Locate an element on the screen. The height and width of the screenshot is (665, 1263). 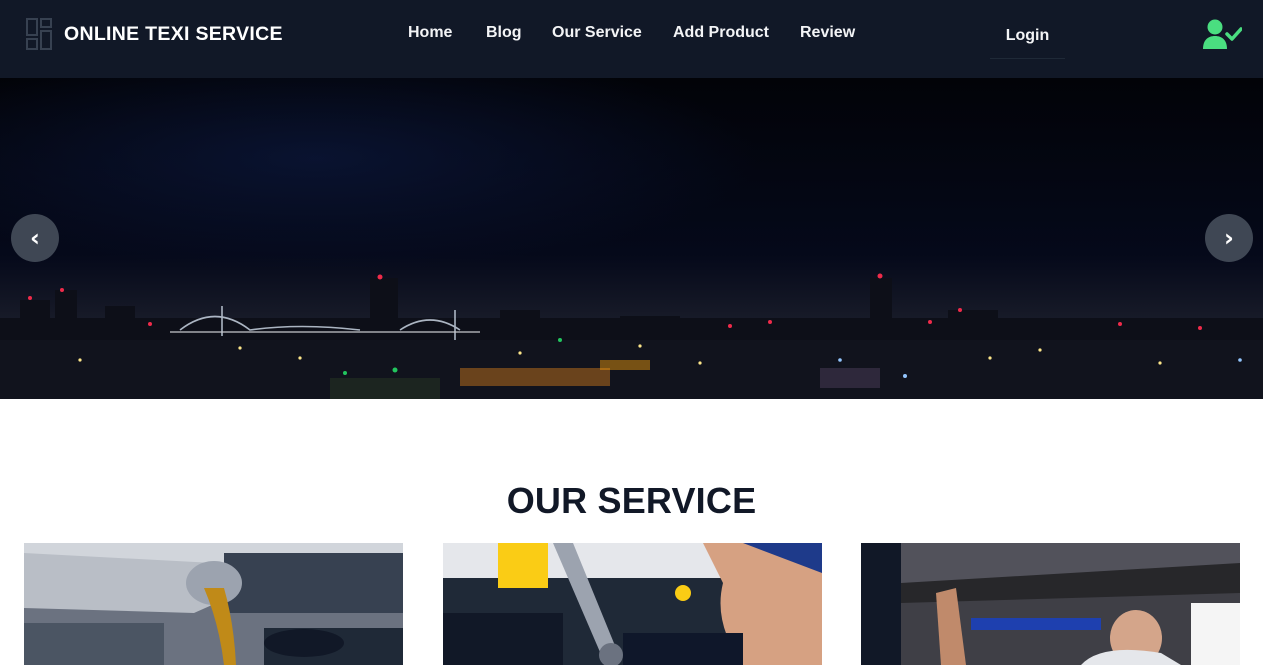
slider-next-button: › is located at coordinates (1229, 238).